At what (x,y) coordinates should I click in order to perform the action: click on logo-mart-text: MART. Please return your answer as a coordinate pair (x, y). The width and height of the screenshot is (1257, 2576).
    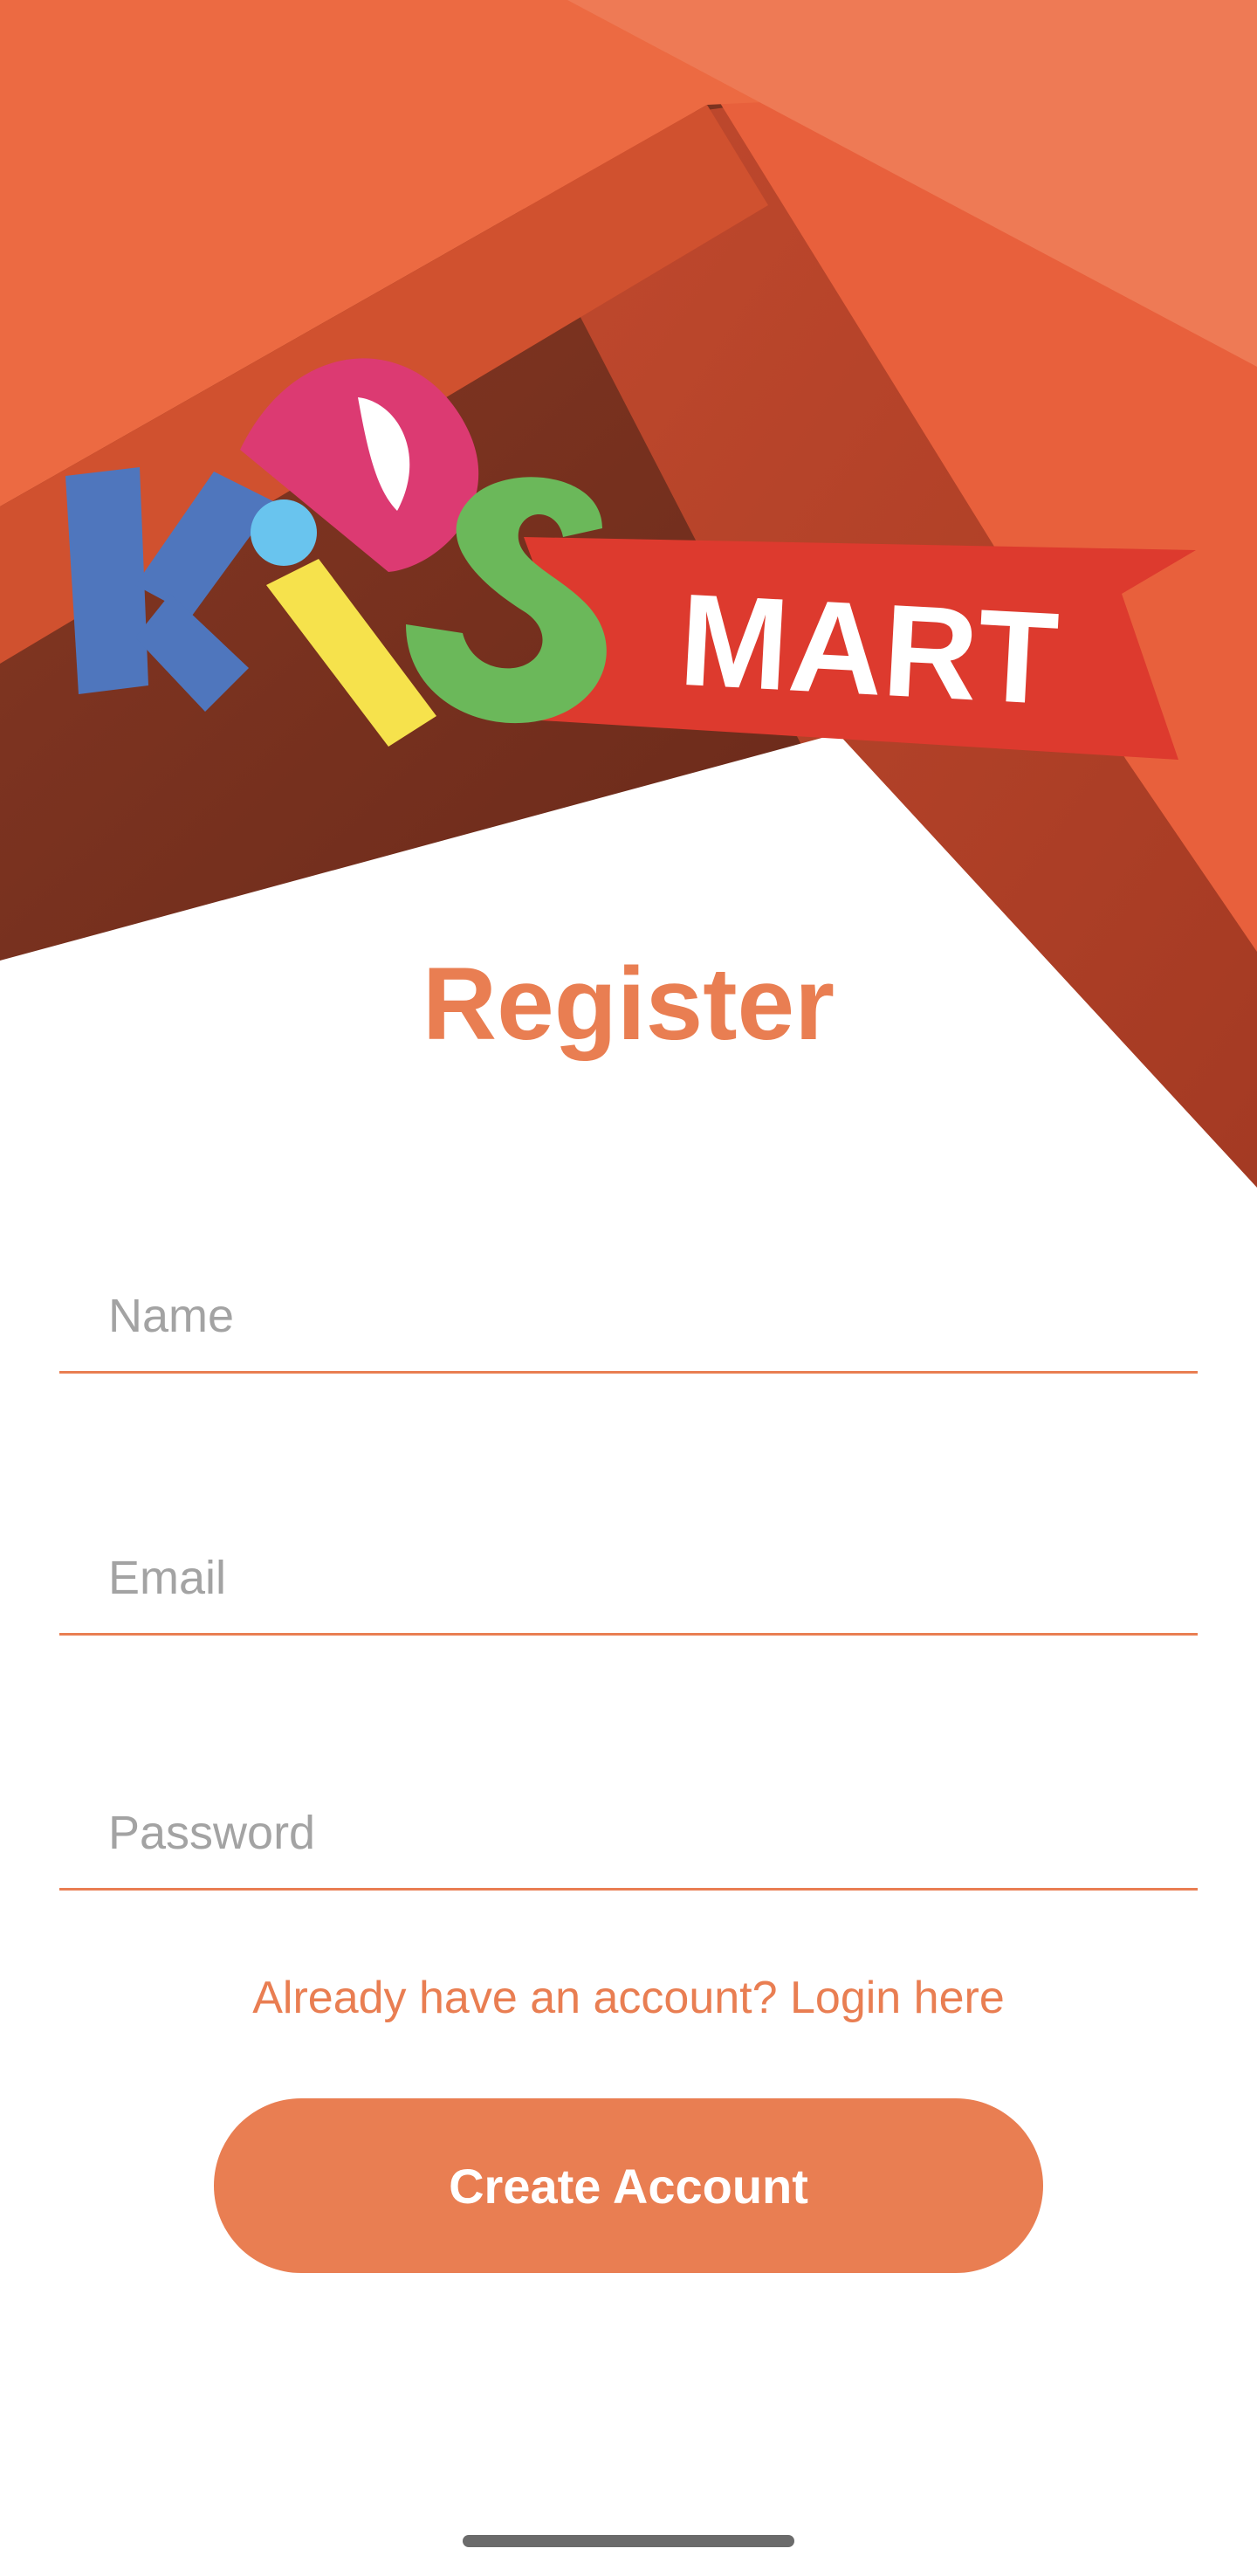
    Looking at the image, I should click on (869, 649).